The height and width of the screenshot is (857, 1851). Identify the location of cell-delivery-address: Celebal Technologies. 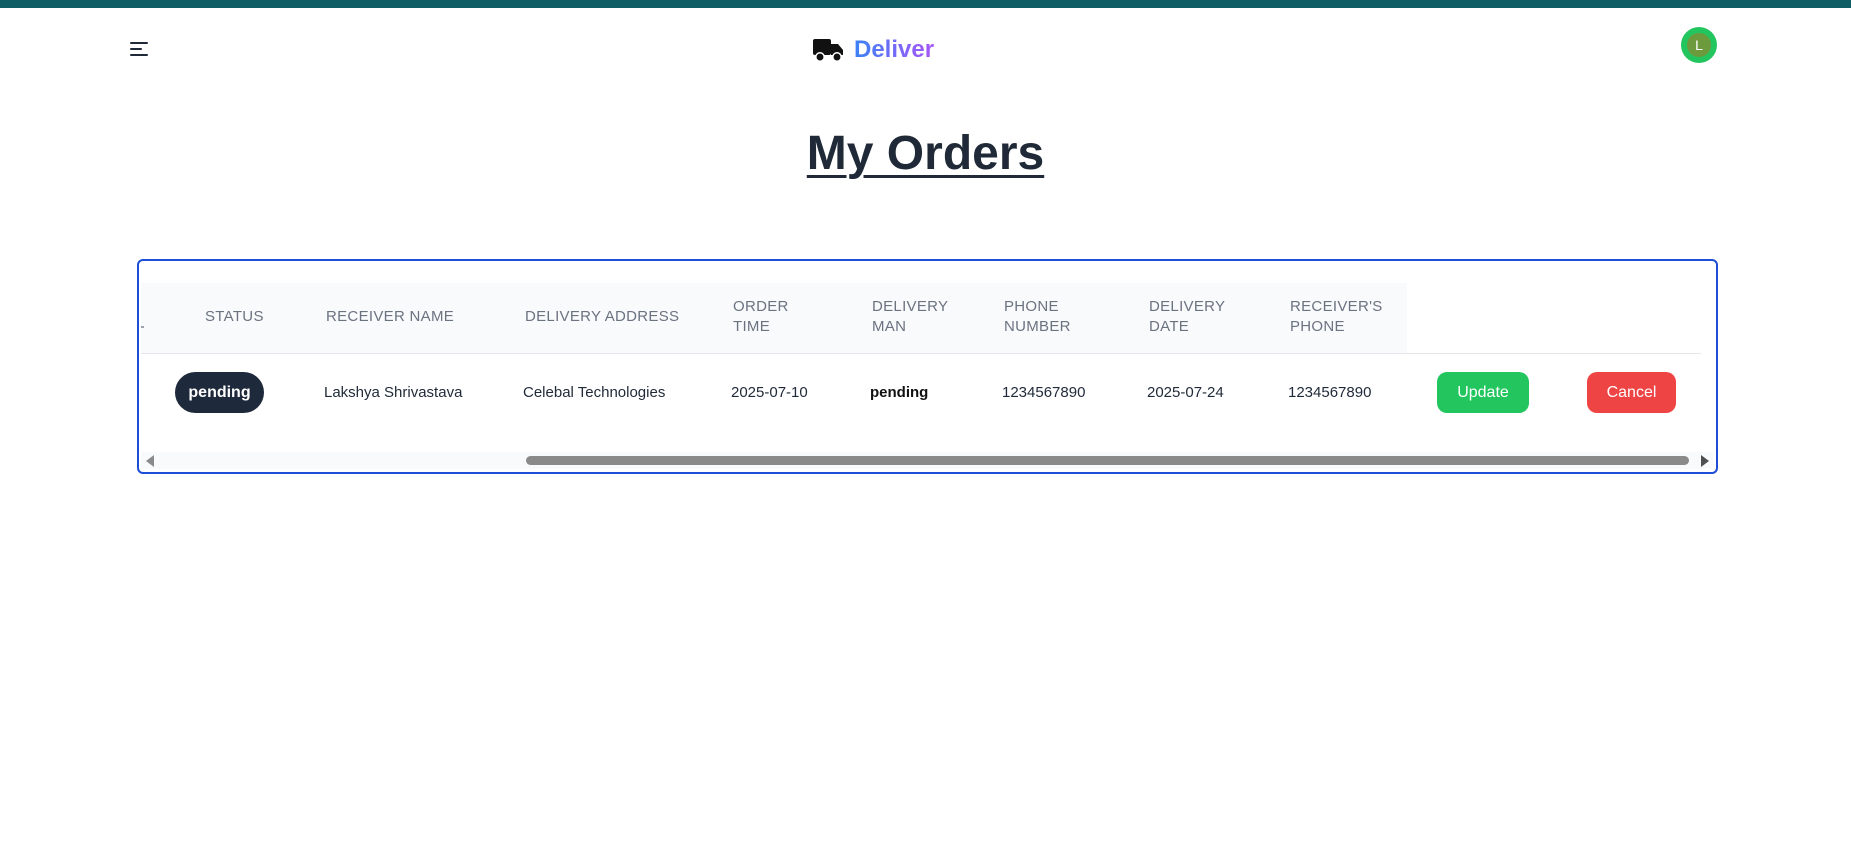
(594, 392).